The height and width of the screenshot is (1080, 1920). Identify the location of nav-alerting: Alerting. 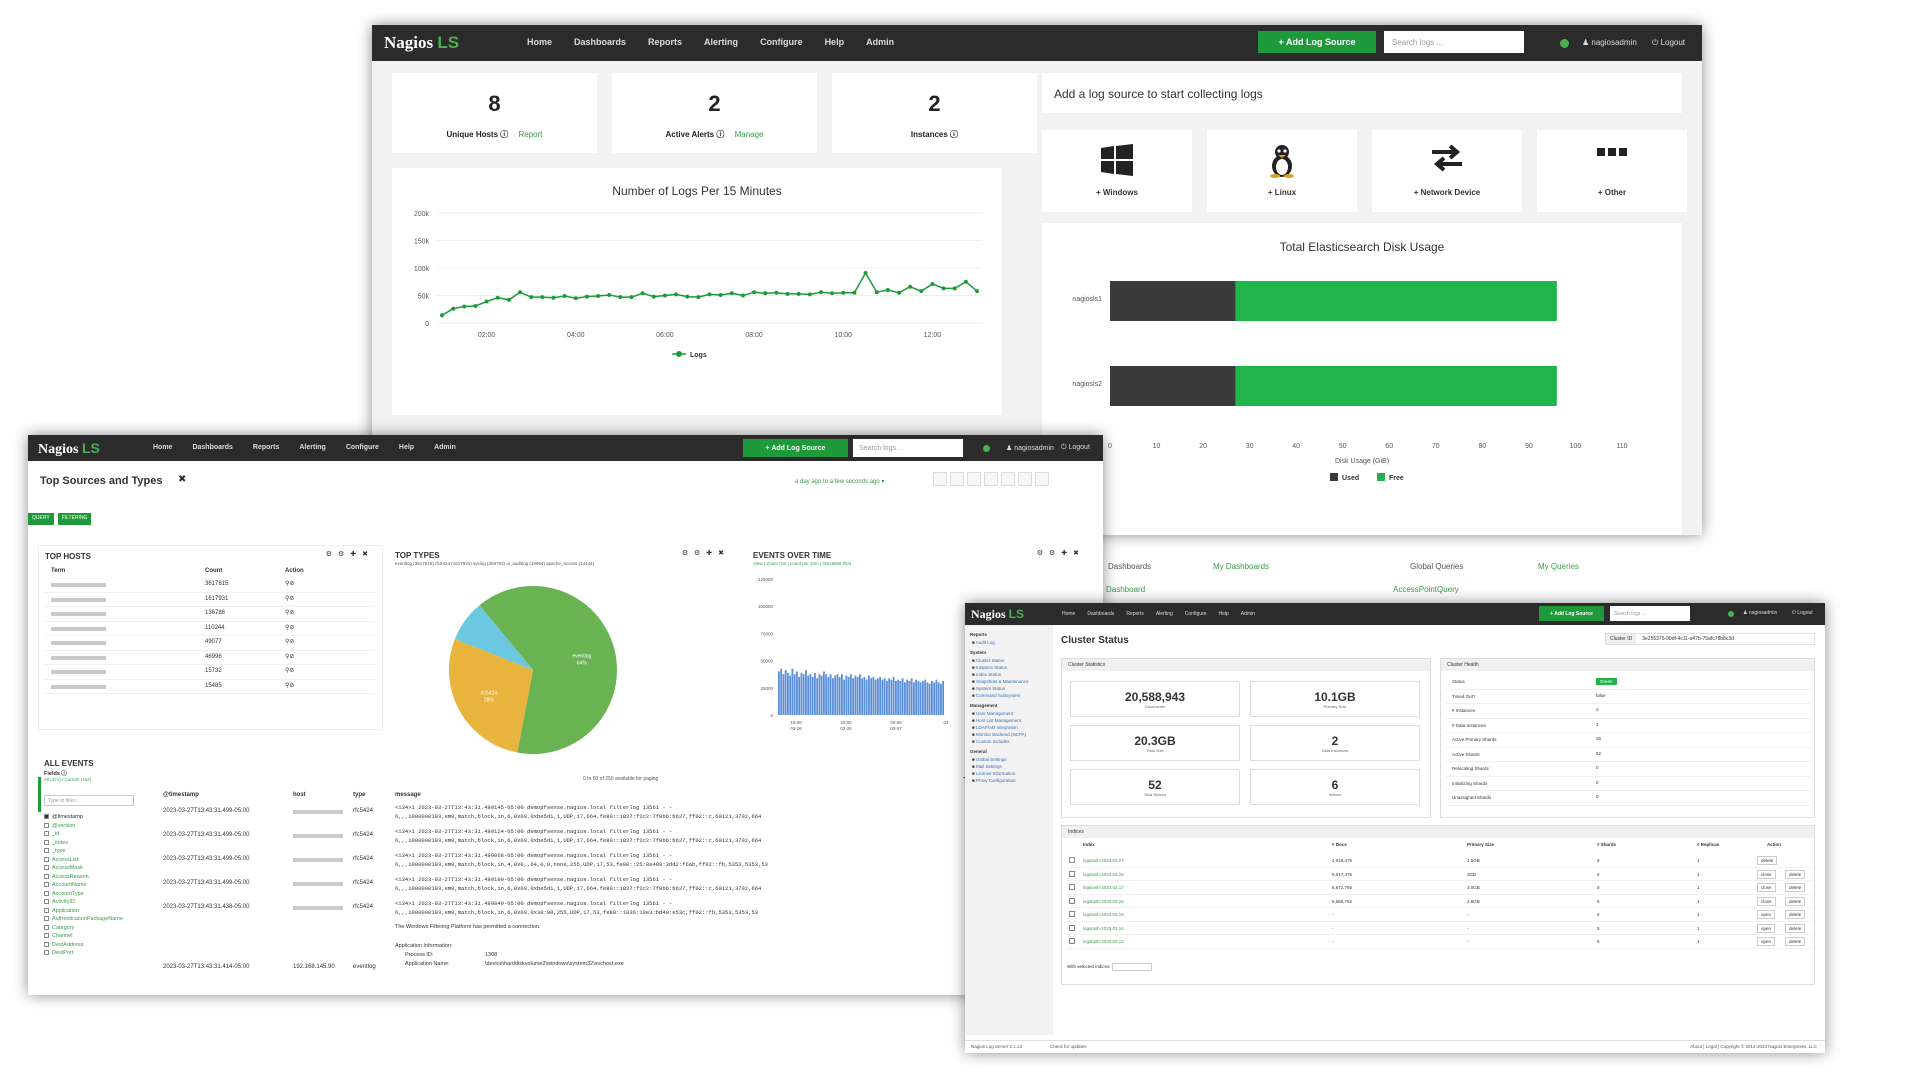
(312, 447).